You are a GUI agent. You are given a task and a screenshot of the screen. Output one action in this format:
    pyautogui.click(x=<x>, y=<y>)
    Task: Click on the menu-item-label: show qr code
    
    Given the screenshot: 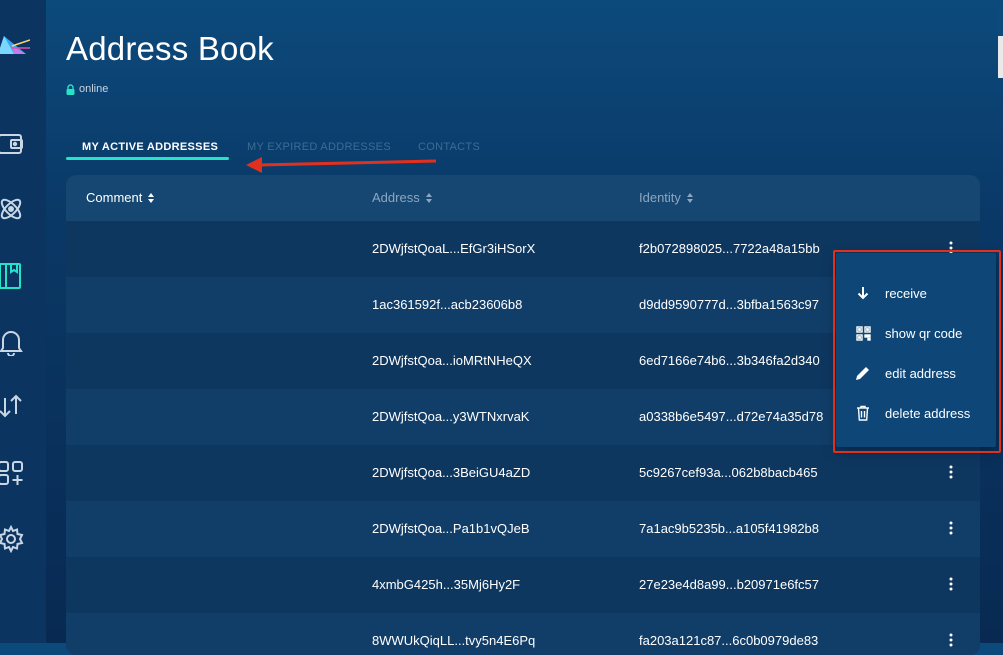 What is the action you would take?
    pyautogui.click(x=924, y=333)
    